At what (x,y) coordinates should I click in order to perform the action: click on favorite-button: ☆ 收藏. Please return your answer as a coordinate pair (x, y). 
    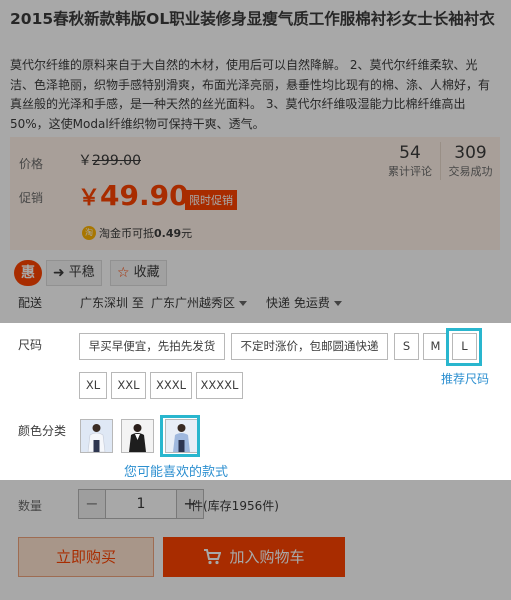
    Looking at the image, I should click on (138, 273).